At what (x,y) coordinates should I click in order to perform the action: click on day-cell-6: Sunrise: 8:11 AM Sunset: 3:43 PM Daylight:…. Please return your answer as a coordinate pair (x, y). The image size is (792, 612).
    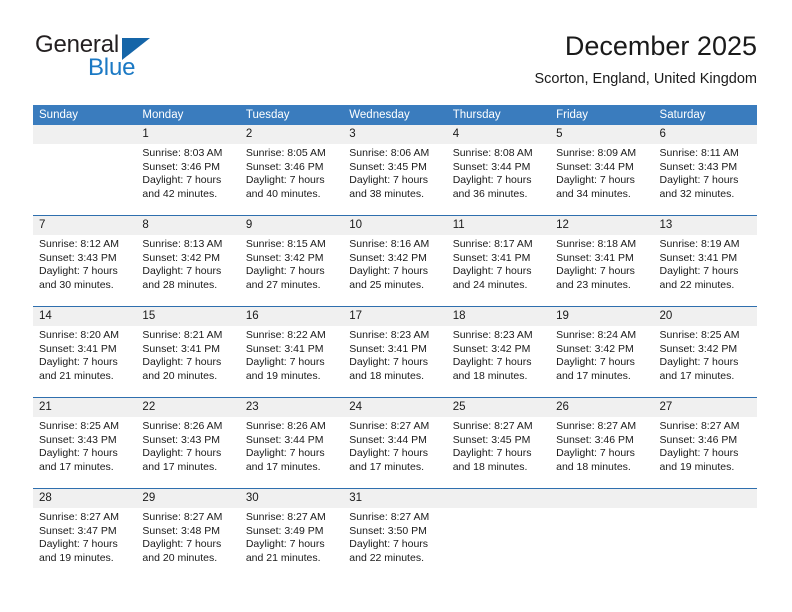
    Looking at the image, I should click on (705, 179).